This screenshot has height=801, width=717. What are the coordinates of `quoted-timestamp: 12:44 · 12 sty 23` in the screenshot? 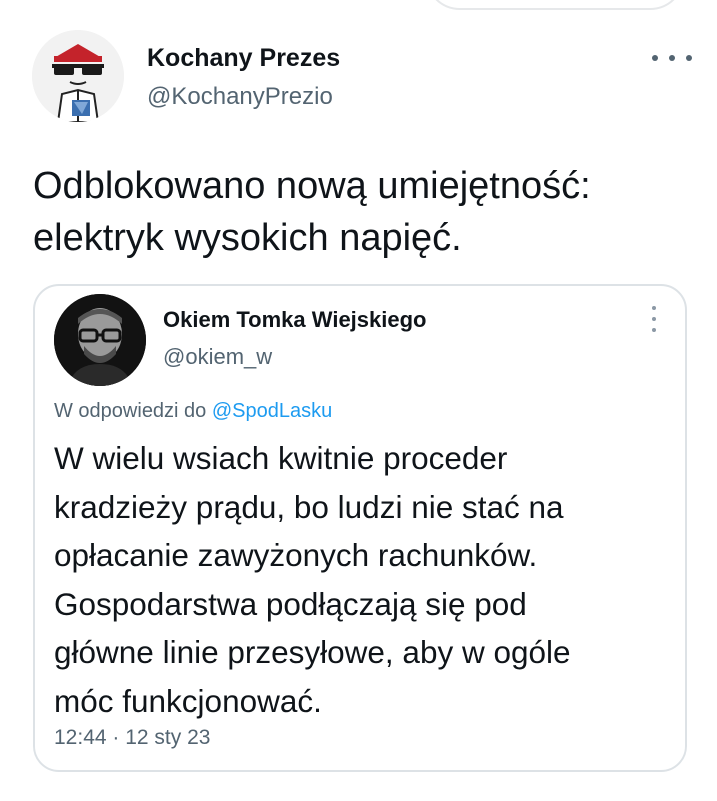 It's located at (132, 738).